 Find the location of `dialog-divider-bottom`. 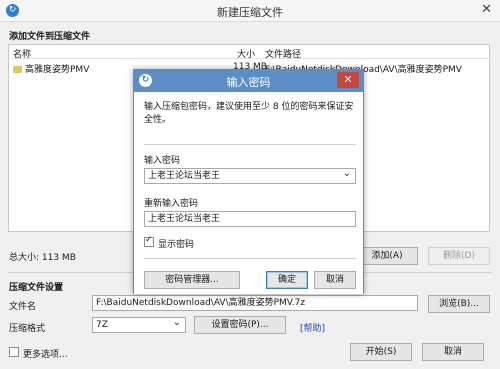

dialog-divider-bottom is located at coordinates (250, 258).